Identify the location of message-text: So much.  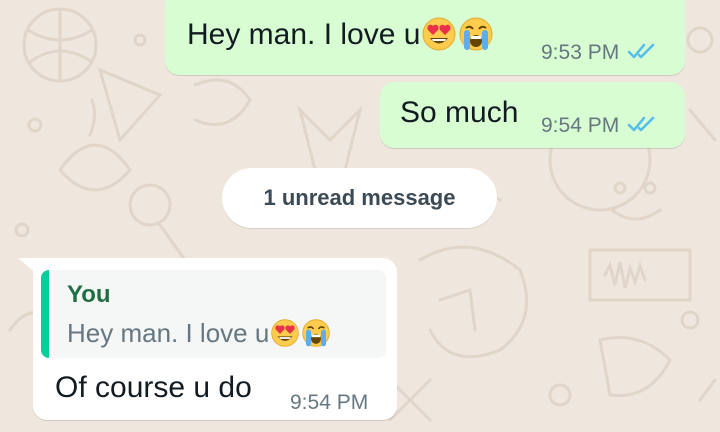
(459, 112).